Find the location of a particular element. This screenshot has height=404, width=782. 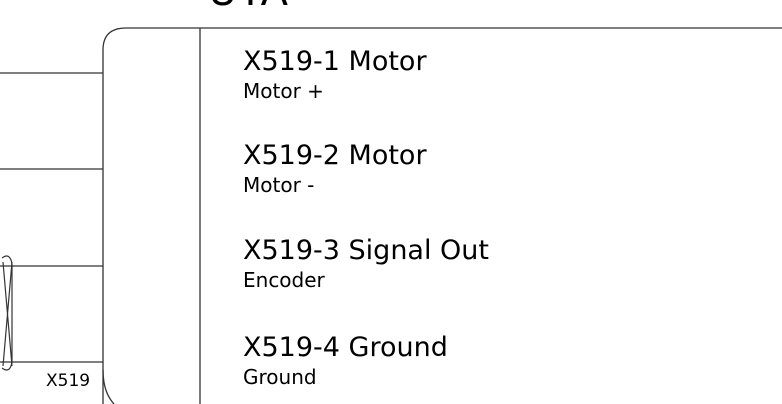

pin-1-label: X519-1 Motor Motor + is located at coordinates (335, 75).